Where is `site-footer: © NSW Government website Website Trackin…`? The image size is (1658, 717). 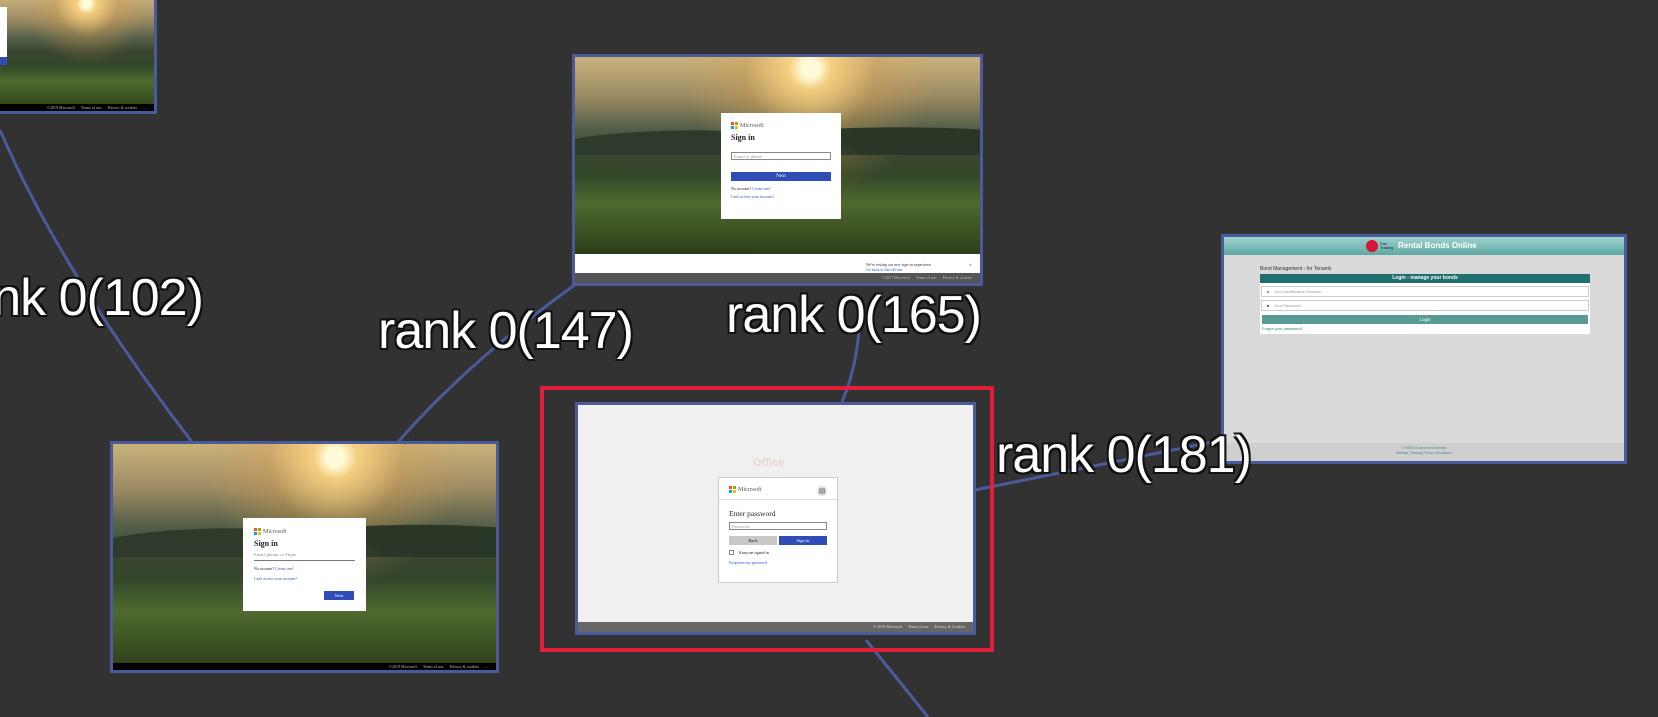 site-footer: © NSW Government website Website Trackin… is located at coordinates (1424, 452).